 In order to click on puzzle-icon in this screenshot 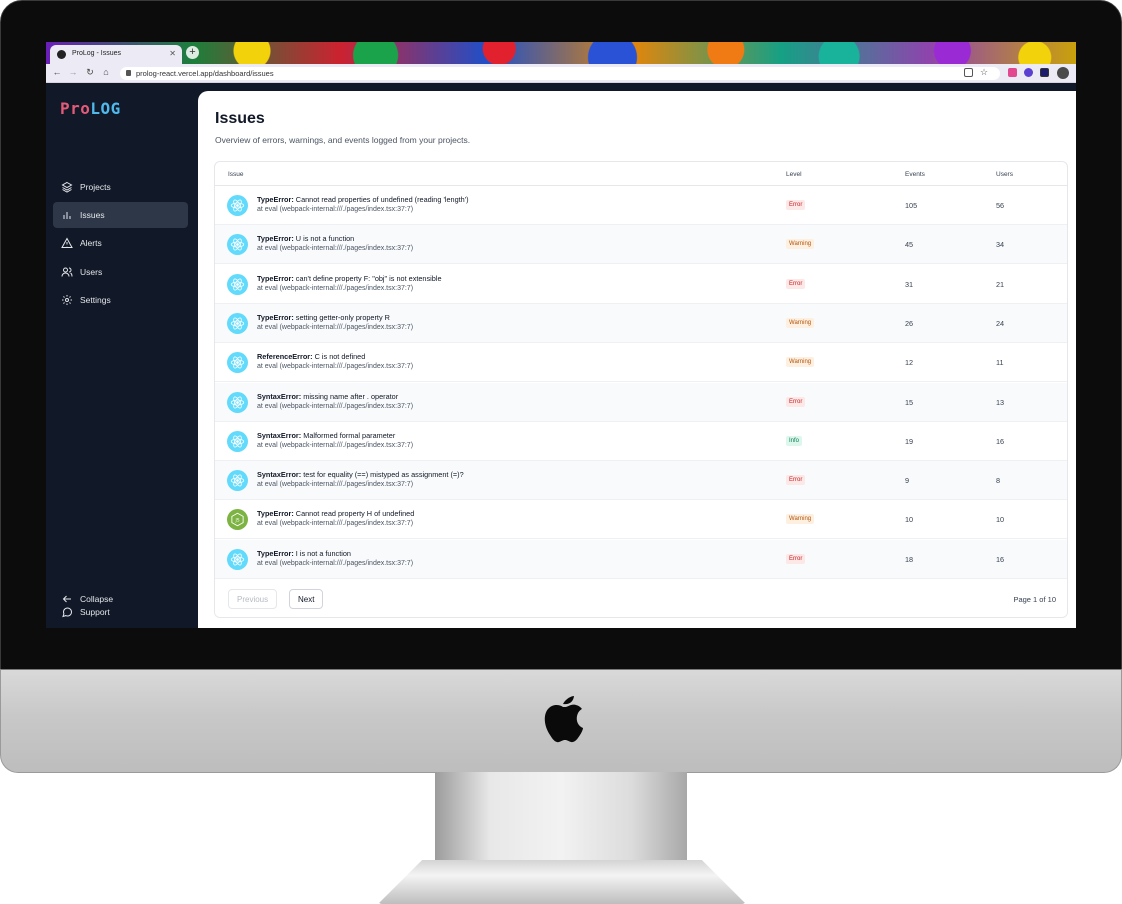, I will do `click(1028, 72)`.